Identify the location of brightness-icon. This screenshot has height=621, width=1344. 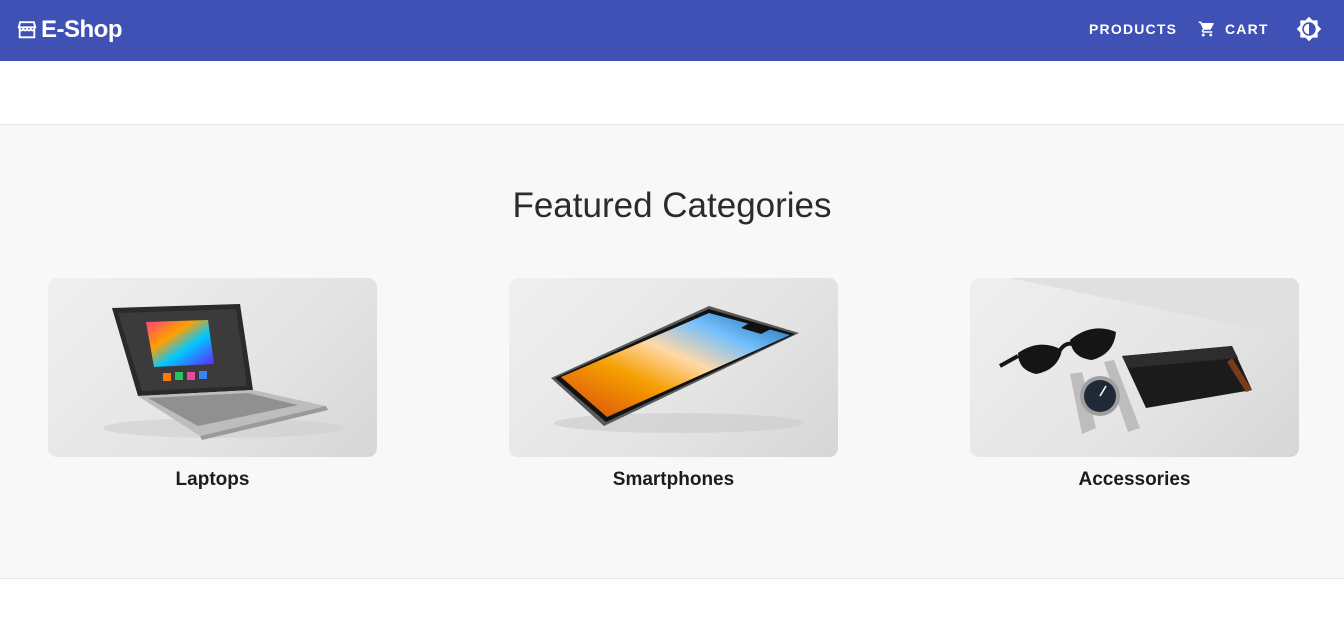
(1309, 29).